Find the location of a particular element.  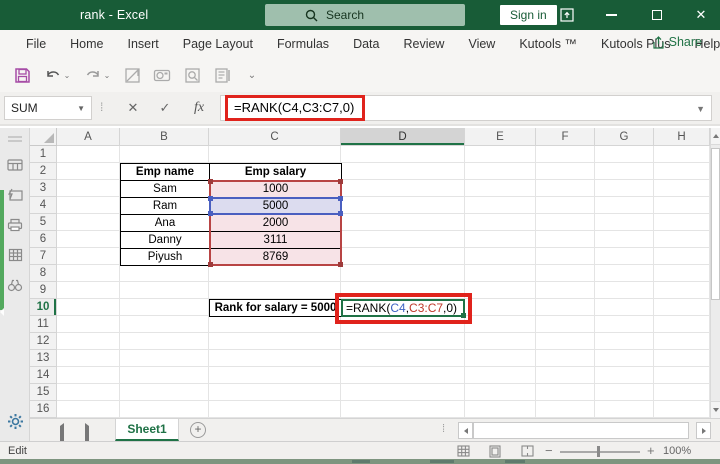

grid-cell-E1 is located at coordinates (500, 154).